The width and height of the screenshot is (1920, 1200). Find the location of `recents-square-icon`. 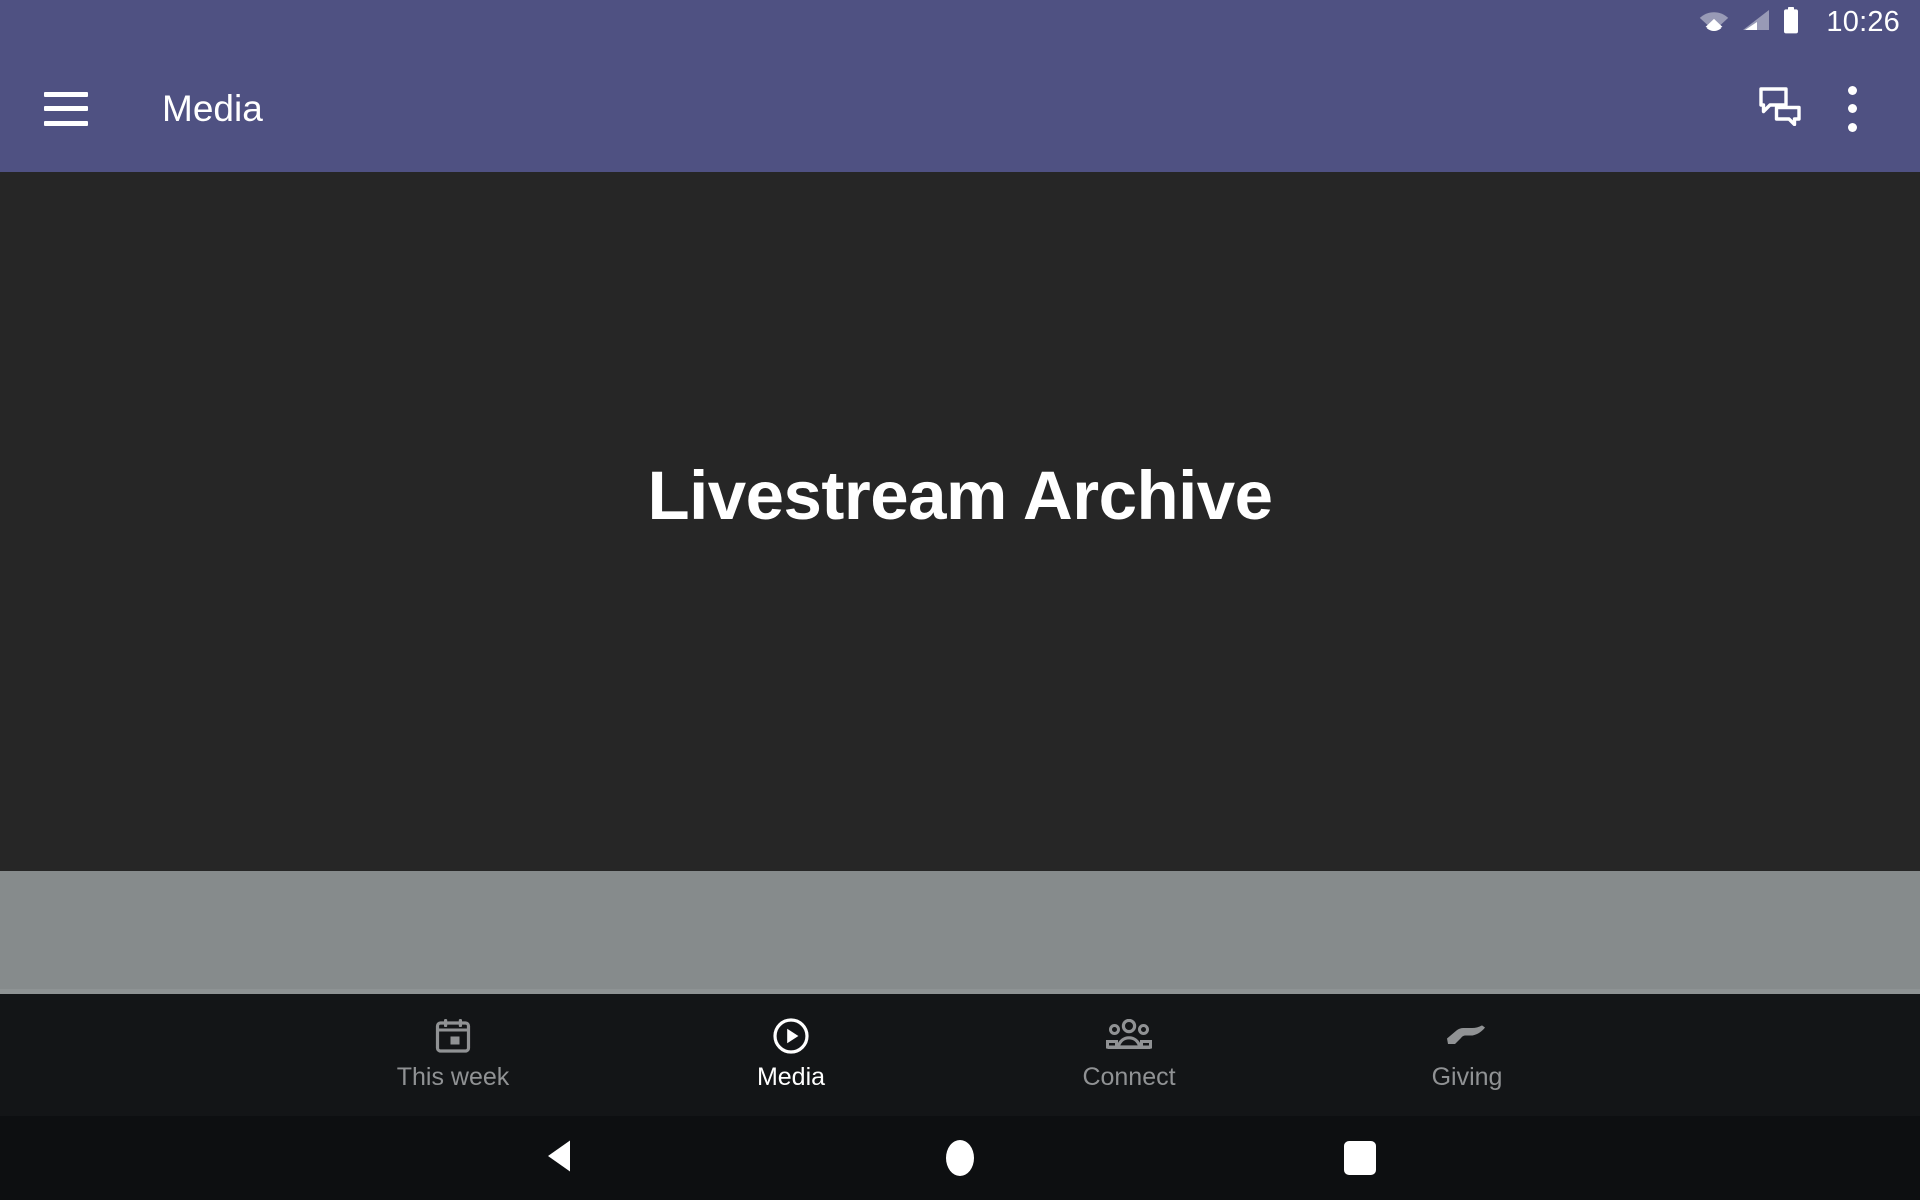

recents-square-icon is located at coordinates (1360, 1158).